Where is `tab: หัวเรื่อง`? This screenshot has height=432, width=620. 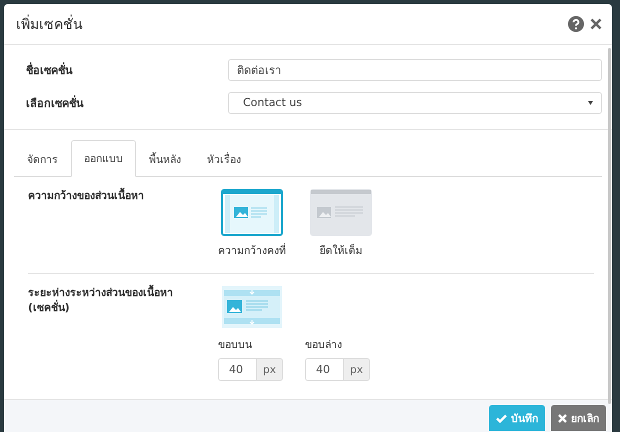 tab: หัวเรื่อง is located at coordinates (224, 158).